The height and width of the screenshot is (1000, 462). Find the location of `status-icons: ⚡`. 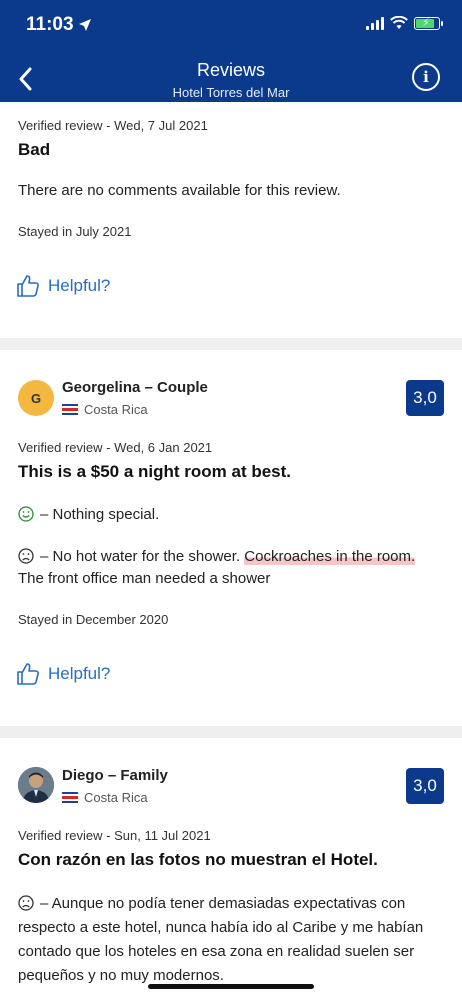

status-icons: ⚡ is located at coordinates (404, 23).